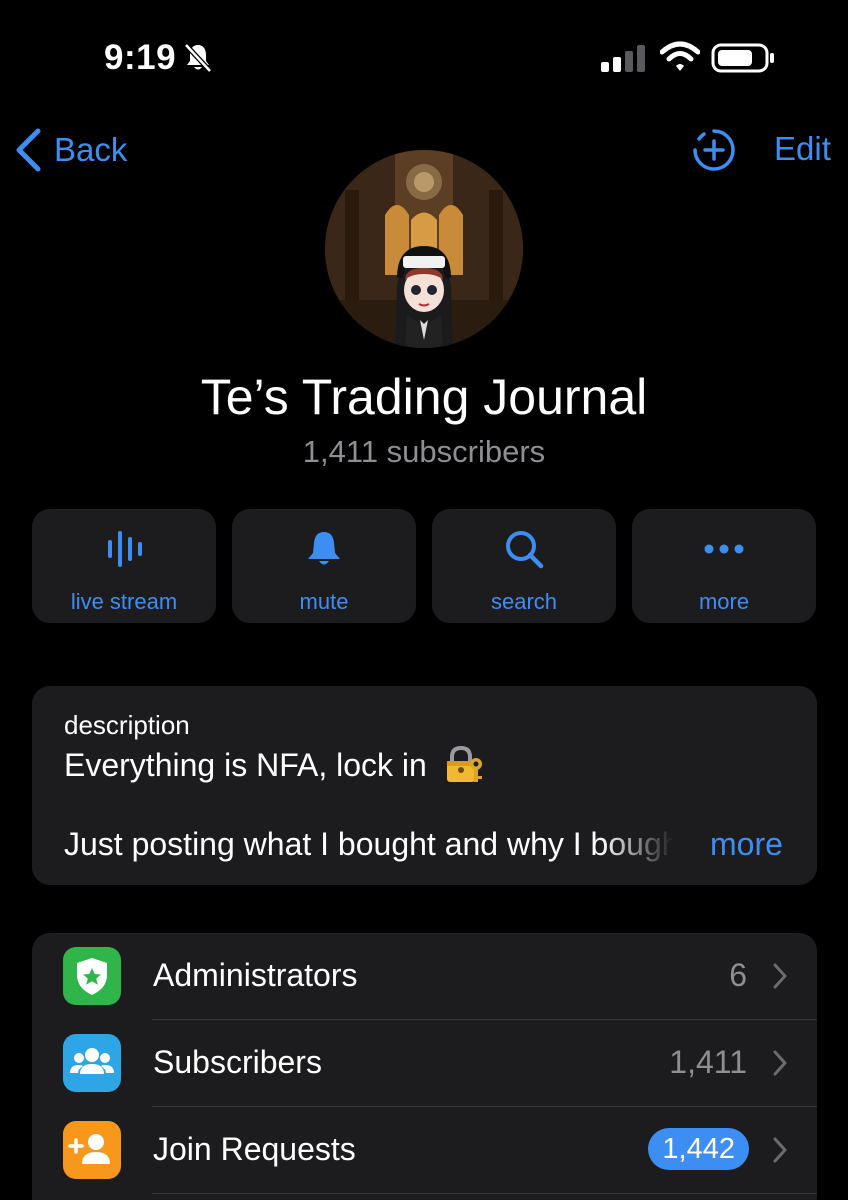 This screenshot has height=1200, width=848. What do you see at coordinates (92, 1063) in the screenshot?
I see `people-icon` at bounding box center [92, 1063].